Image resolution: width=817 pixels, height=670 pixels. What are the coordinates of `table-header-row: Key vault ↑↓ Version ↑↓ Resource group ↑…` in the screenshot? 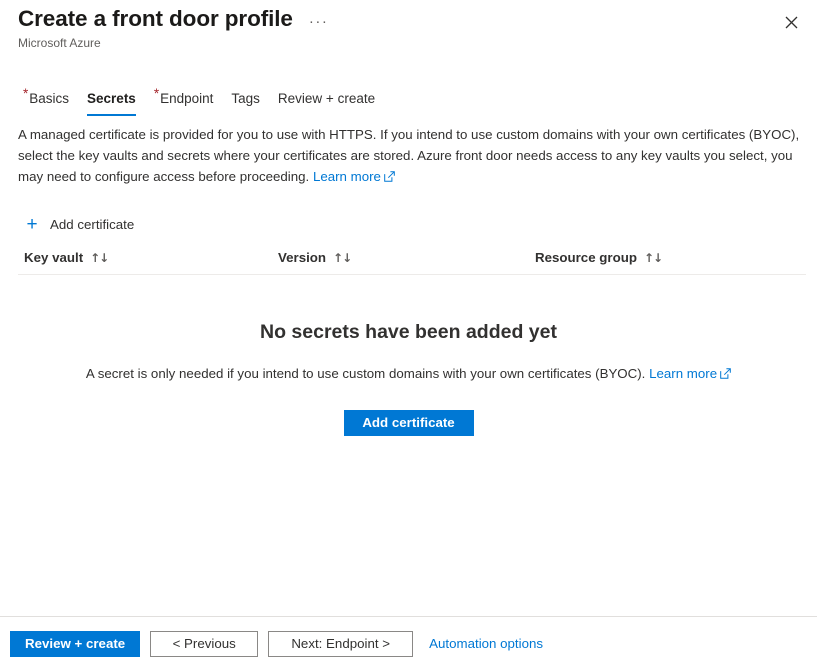 It's located at (412, 261).